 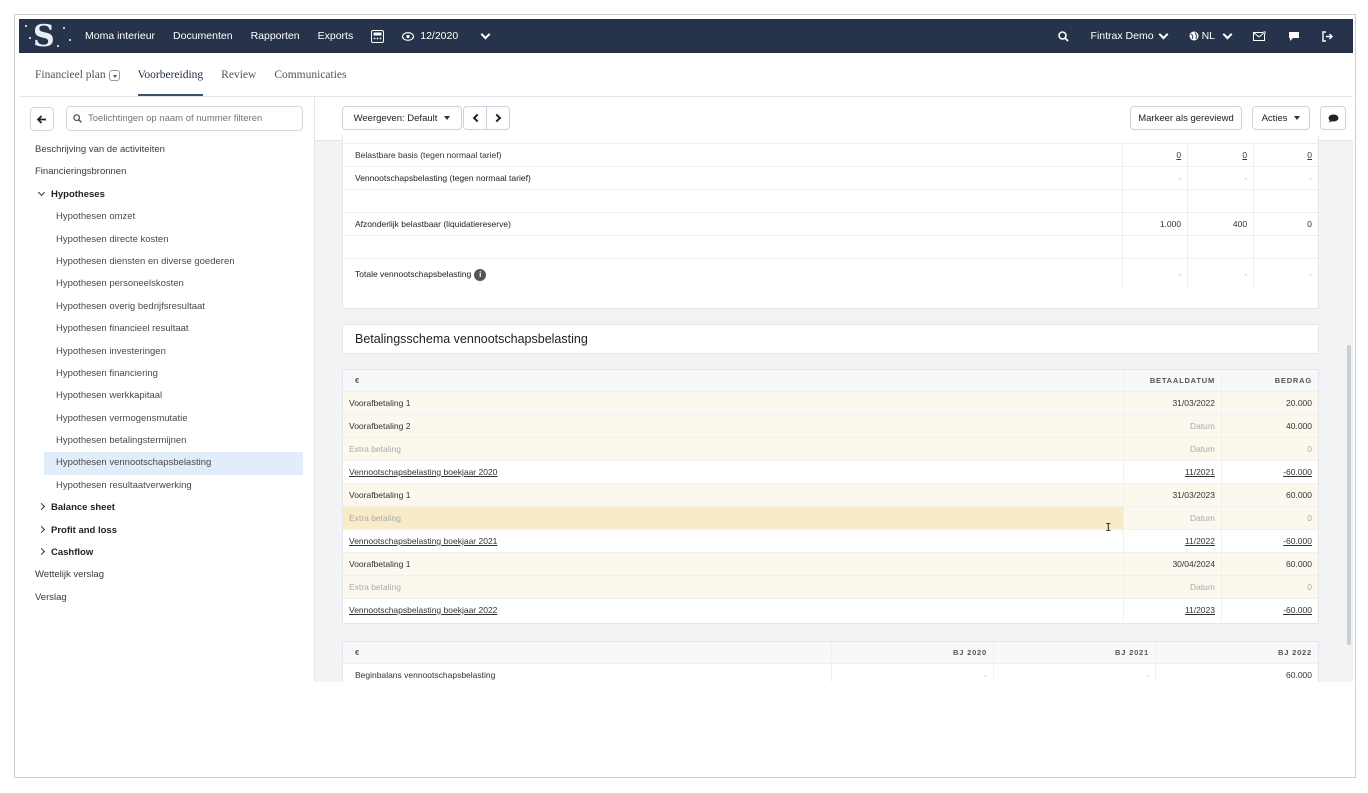 I want to click on account-menu: Fintrax Demo, so click(x=1129, y=35).